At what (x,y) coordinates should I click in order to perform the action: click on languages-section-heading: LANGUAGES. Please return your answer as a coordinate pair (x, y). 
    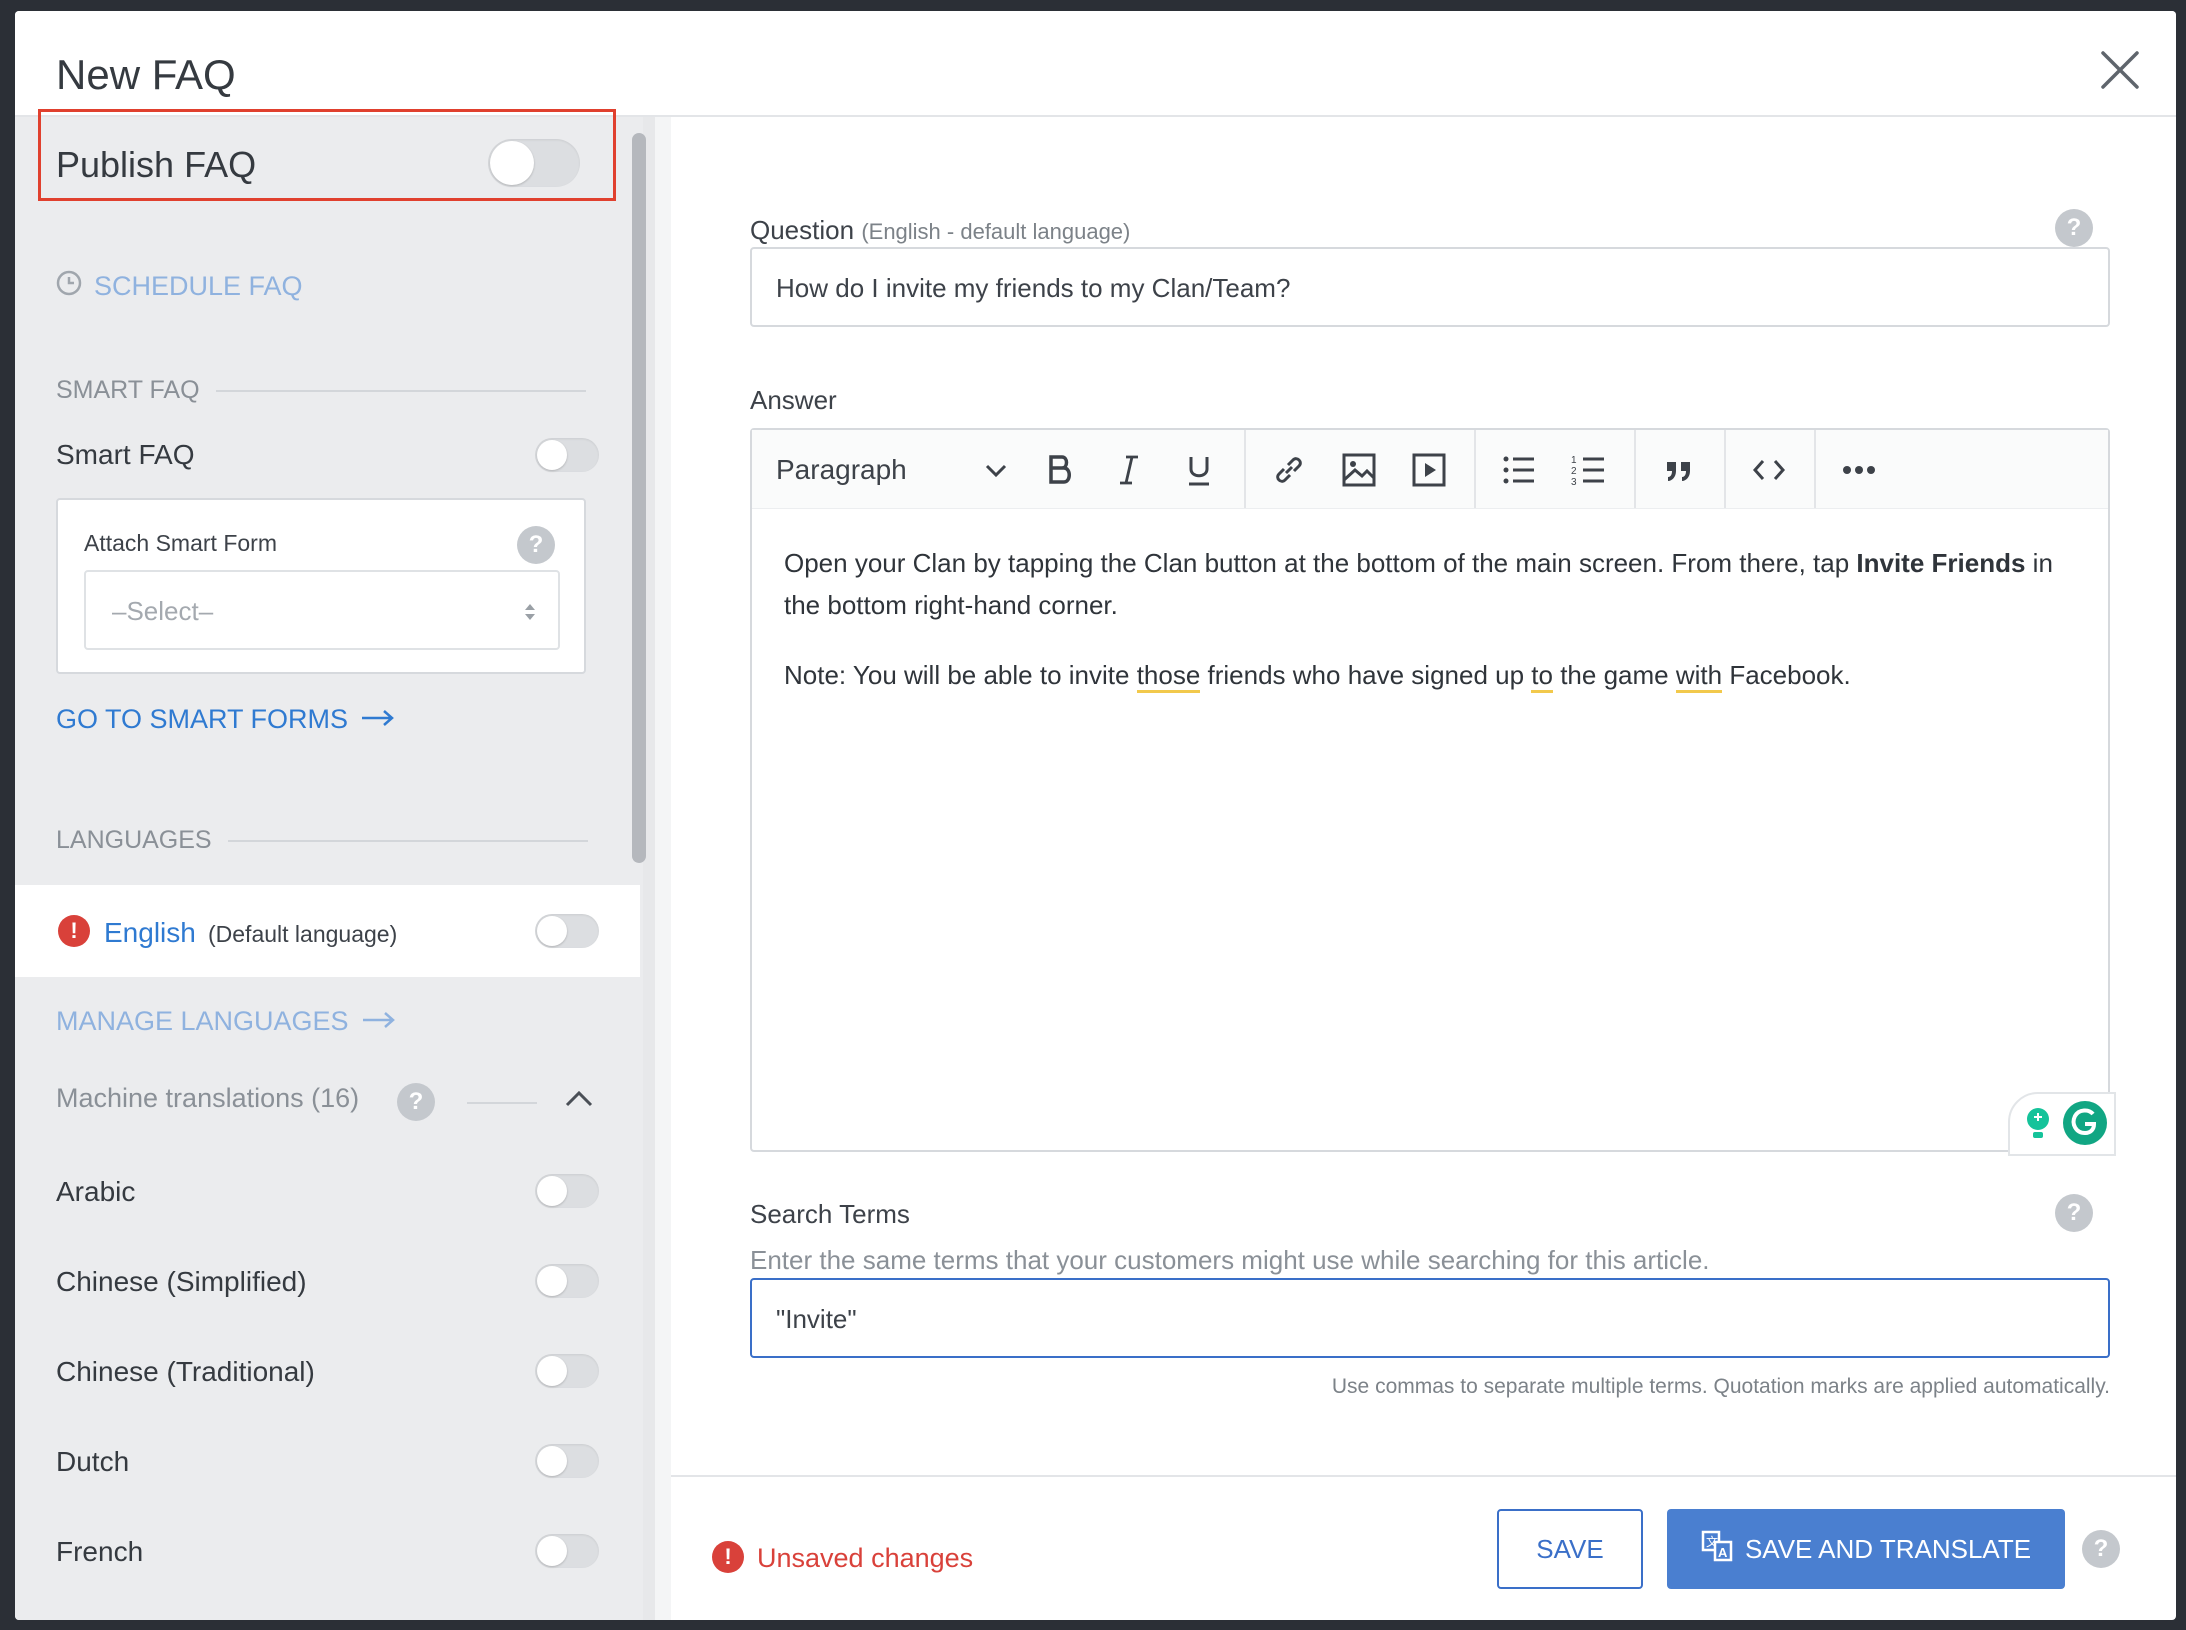
    Looking at the image, I should click on (322, 840).